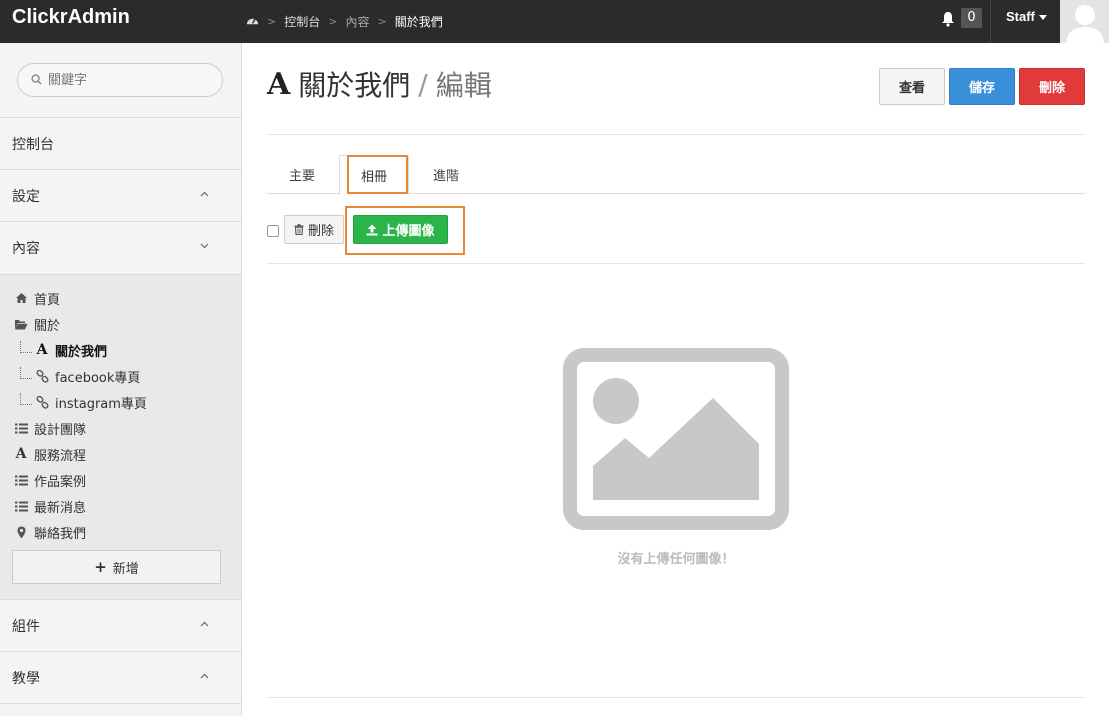 Image resolution: width=1109 pixels, height=716 pixels. I want to click on sidebar-item-label: instagram專頁, so click(101, 404).